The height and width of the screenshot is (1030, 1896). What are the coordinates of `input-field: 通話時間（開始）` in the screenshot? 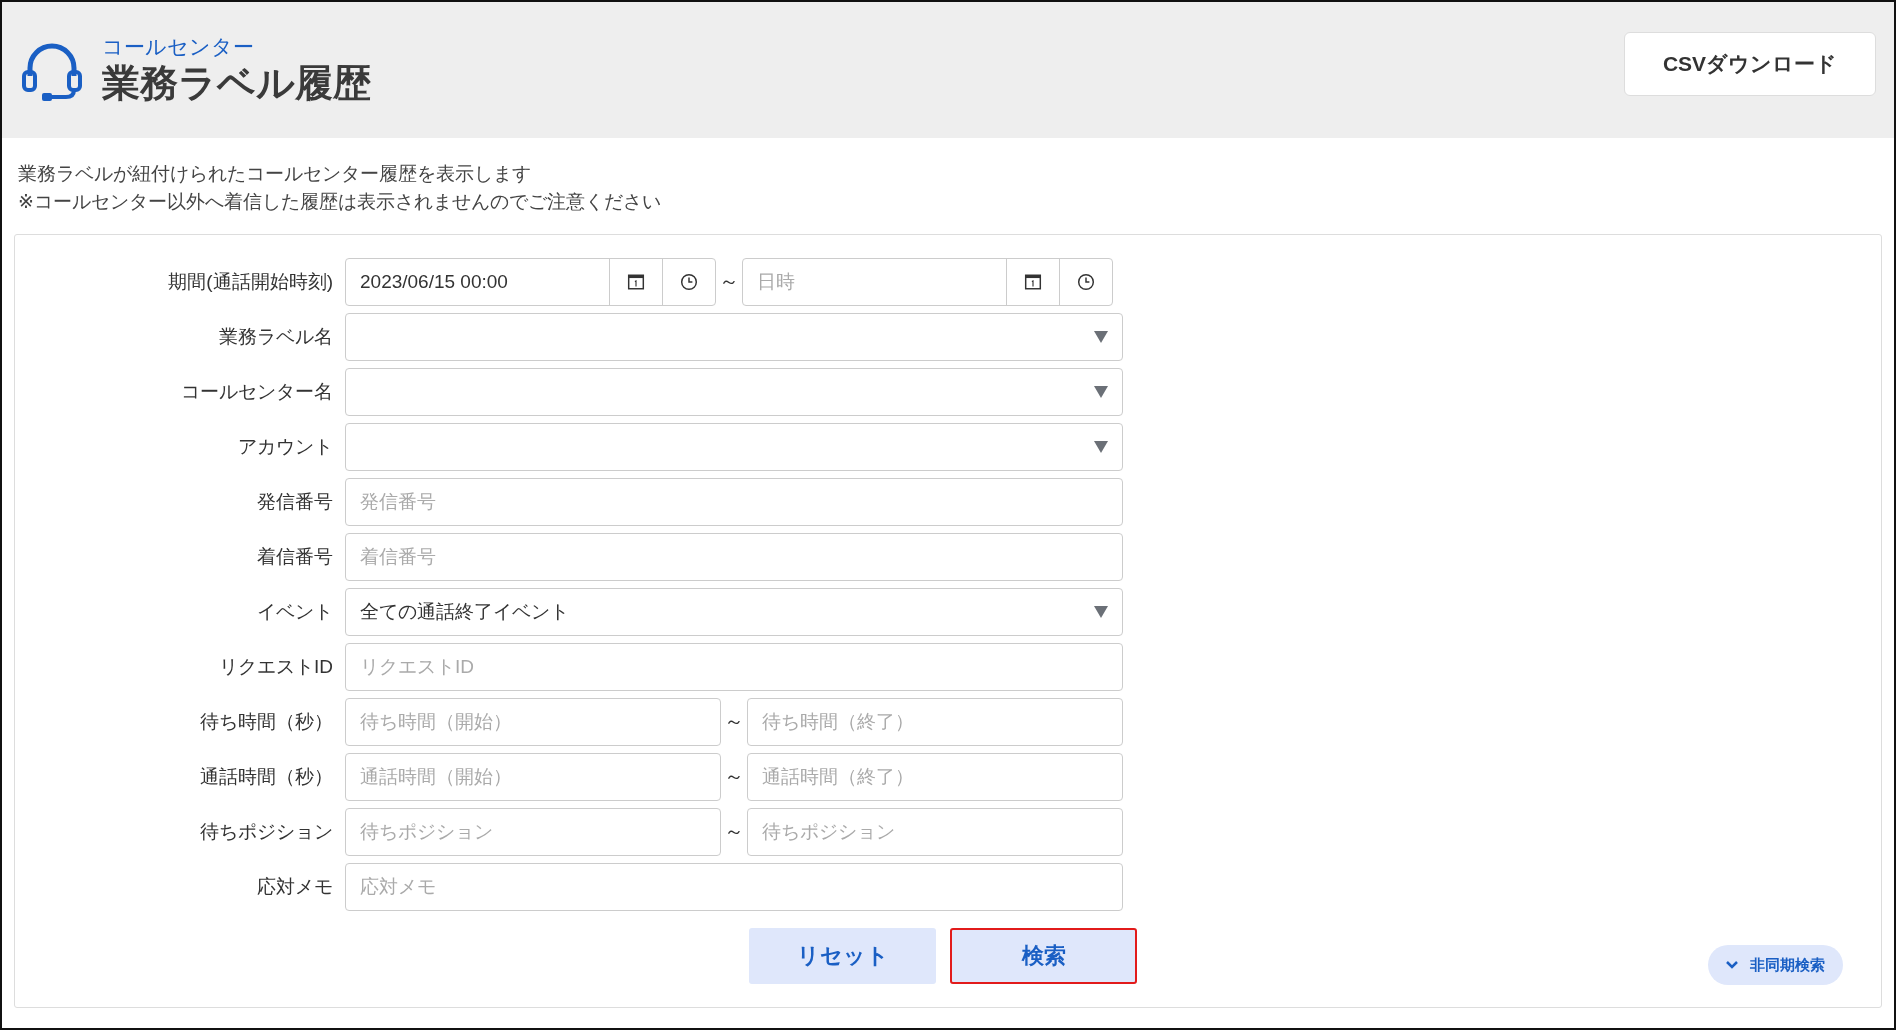 It's located at (533, 776).